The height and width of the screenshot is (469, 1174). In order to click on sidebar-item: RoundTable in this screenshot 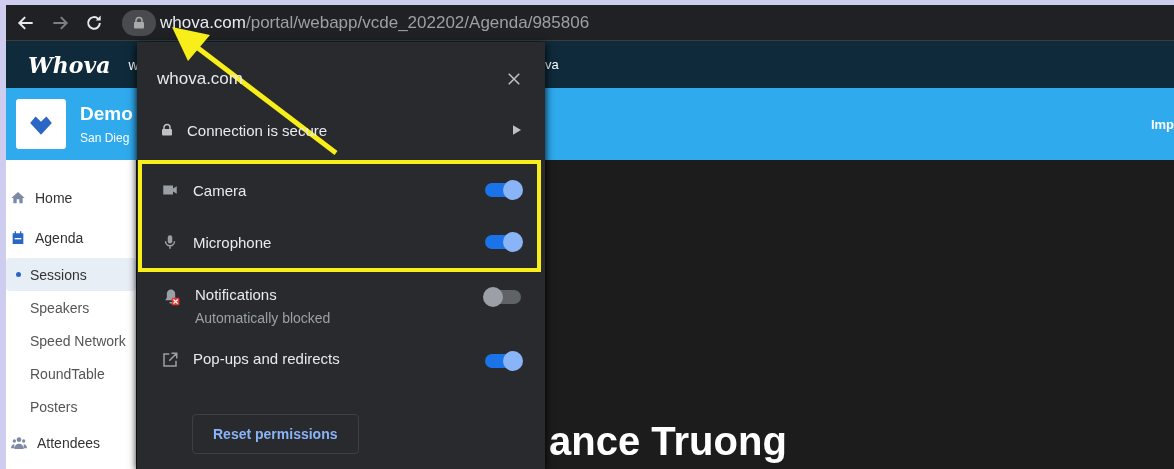, I will do `click(71, 373)`.